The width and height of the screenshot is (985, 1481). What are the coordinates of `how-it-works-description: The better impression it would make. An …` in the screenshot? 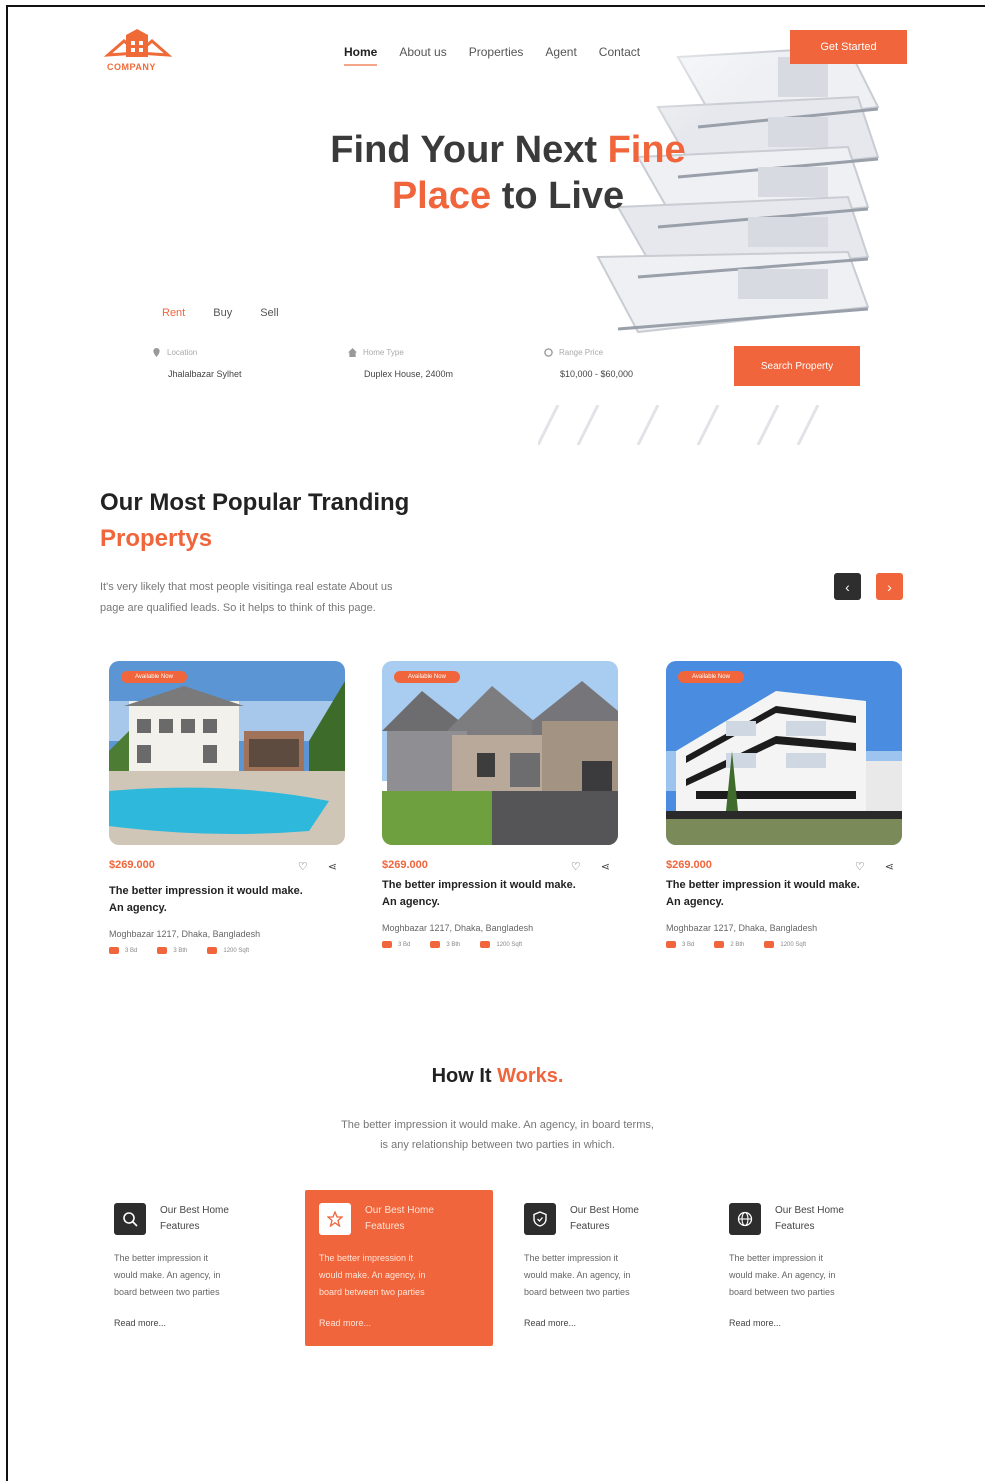 It's located at (496, 1135).